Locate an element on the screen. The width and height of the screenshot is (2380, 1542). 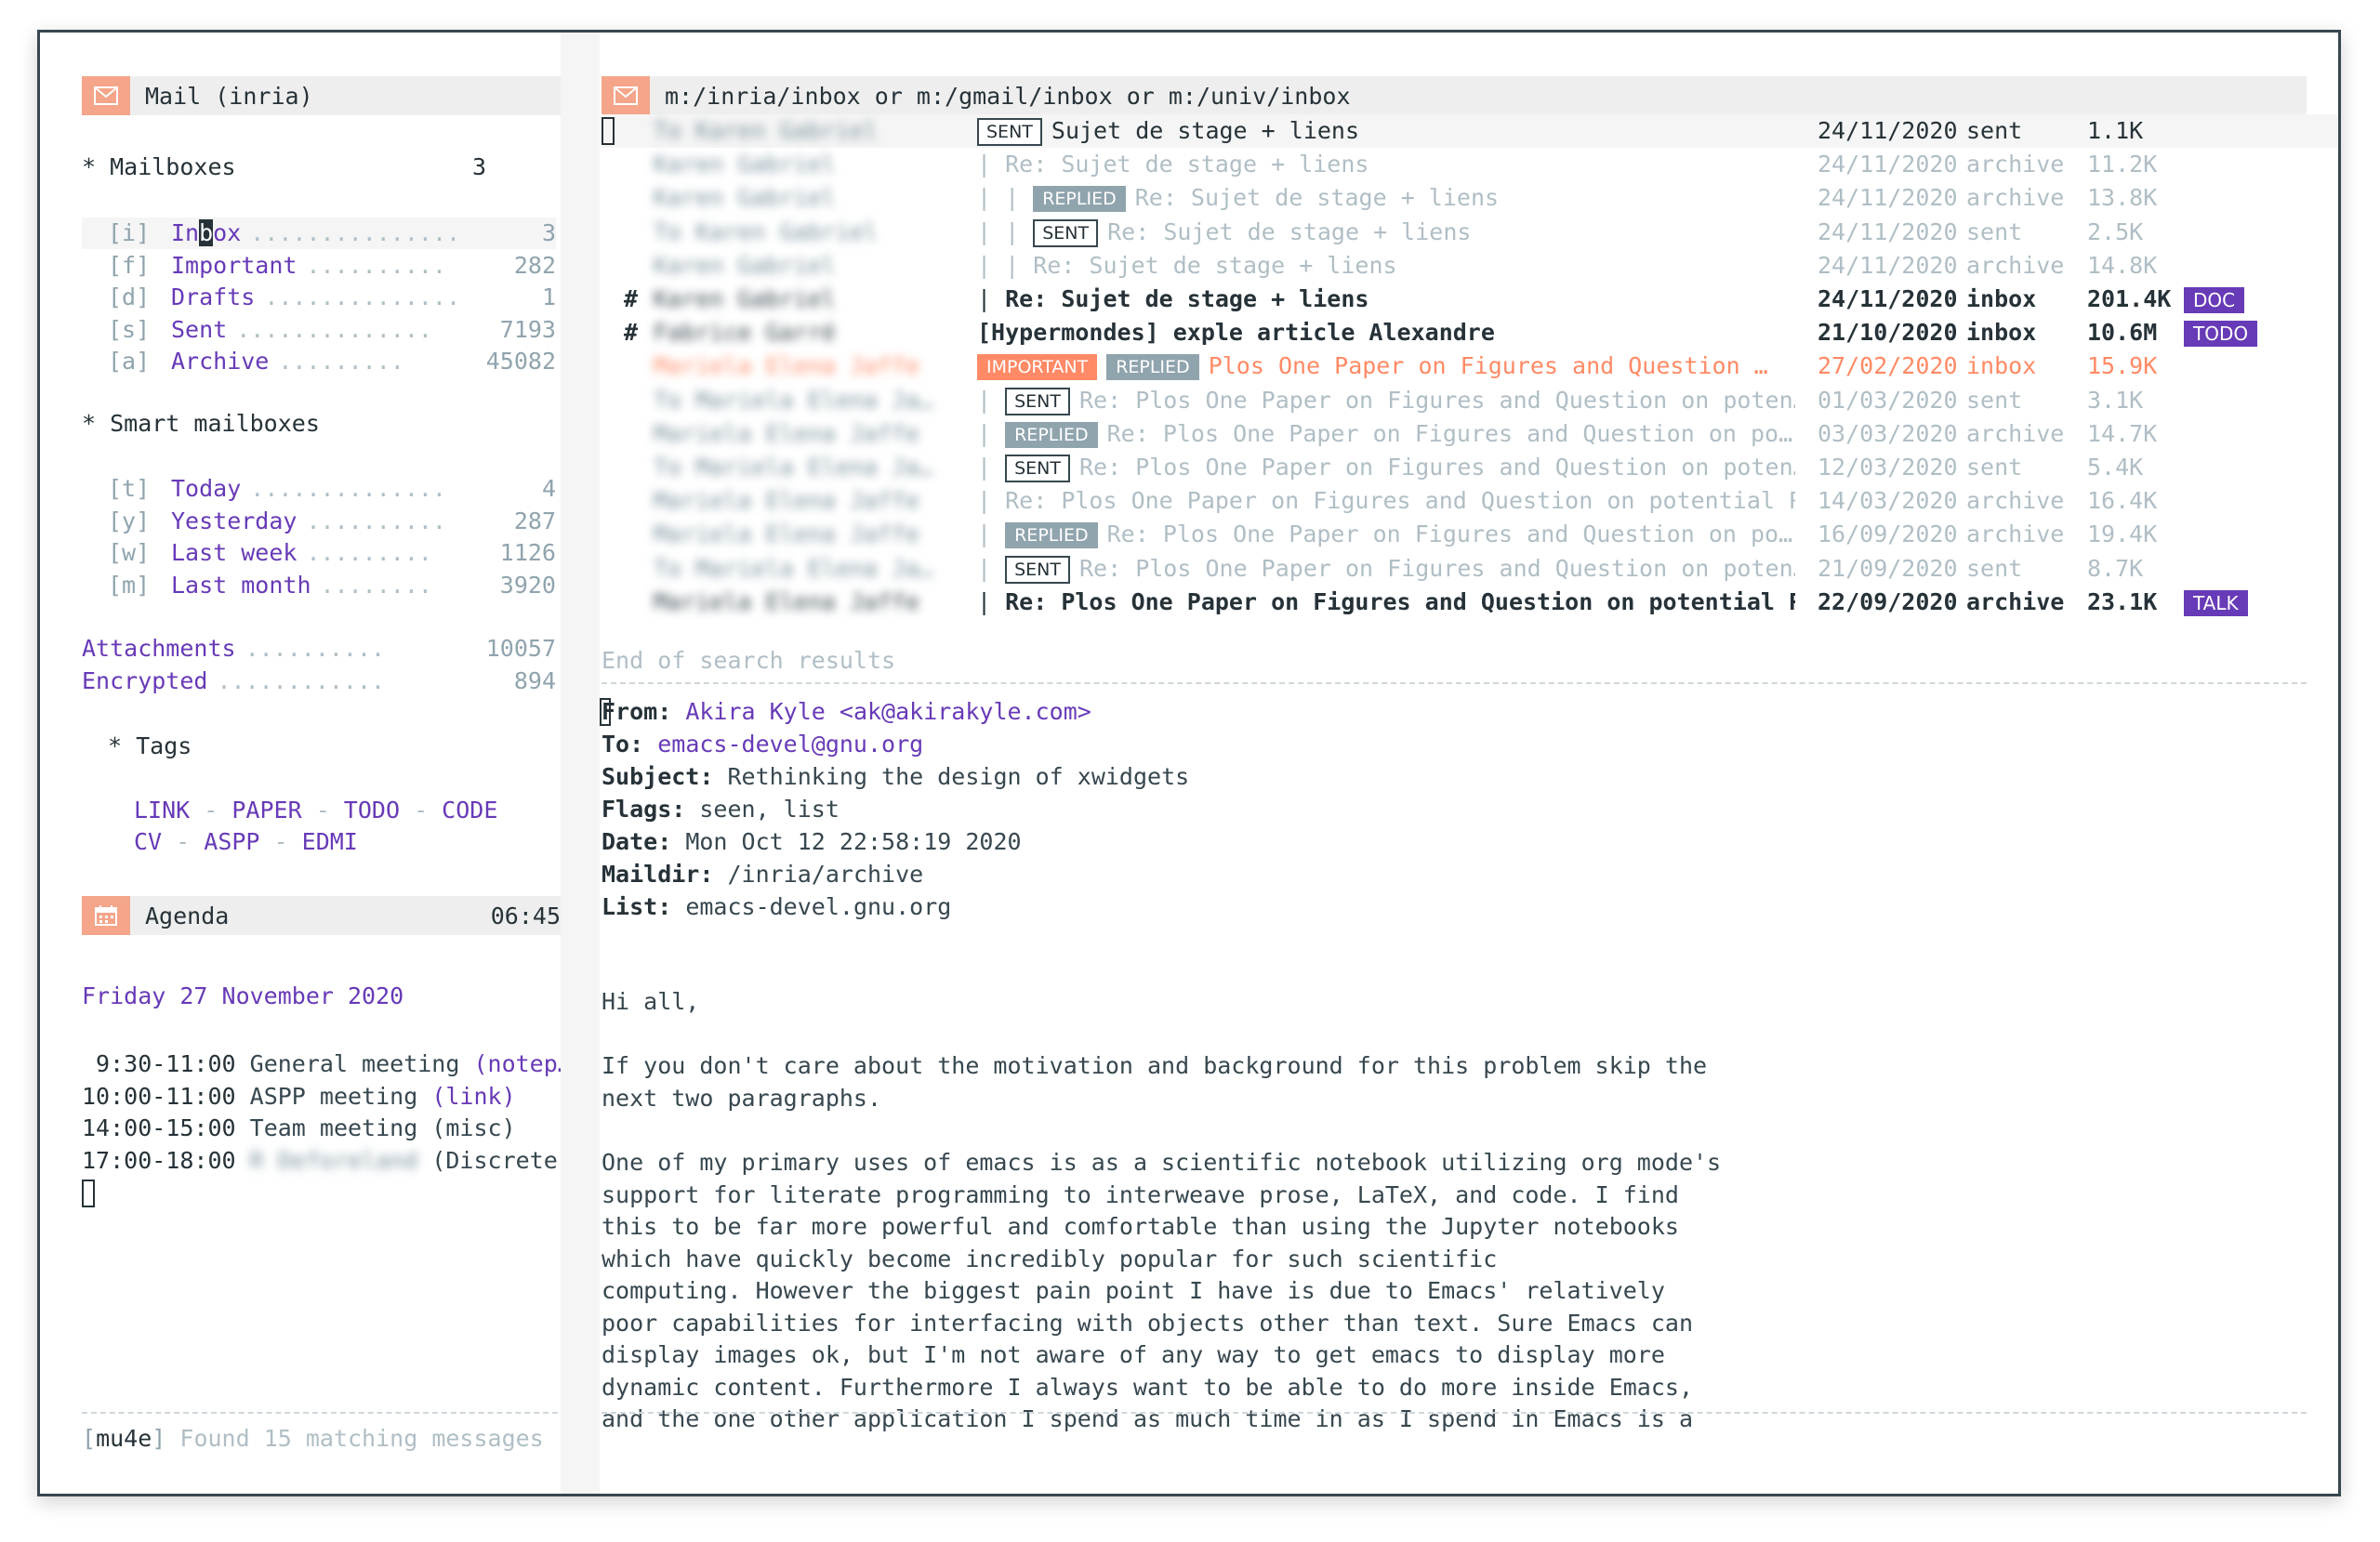
tag-link: CV is located at coordinates (148, 841).